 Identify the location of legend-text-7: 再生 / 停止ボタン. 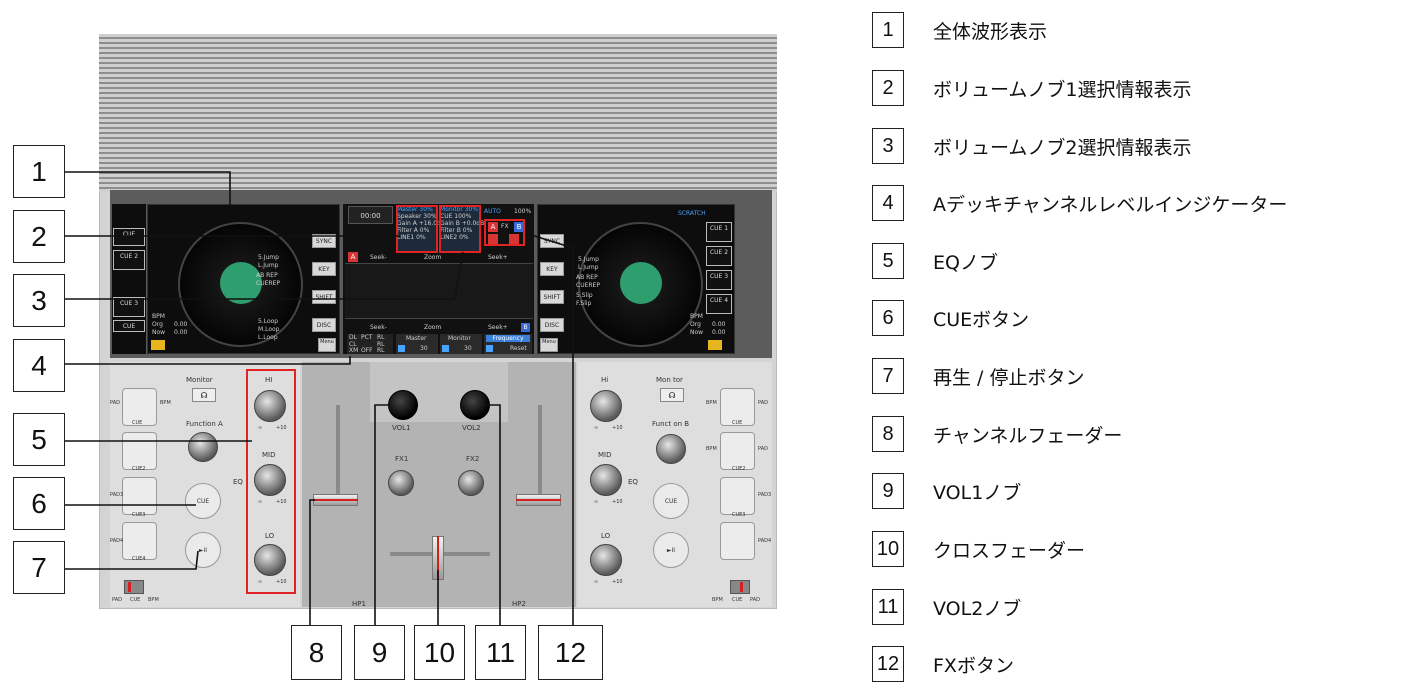
(1009, 378).